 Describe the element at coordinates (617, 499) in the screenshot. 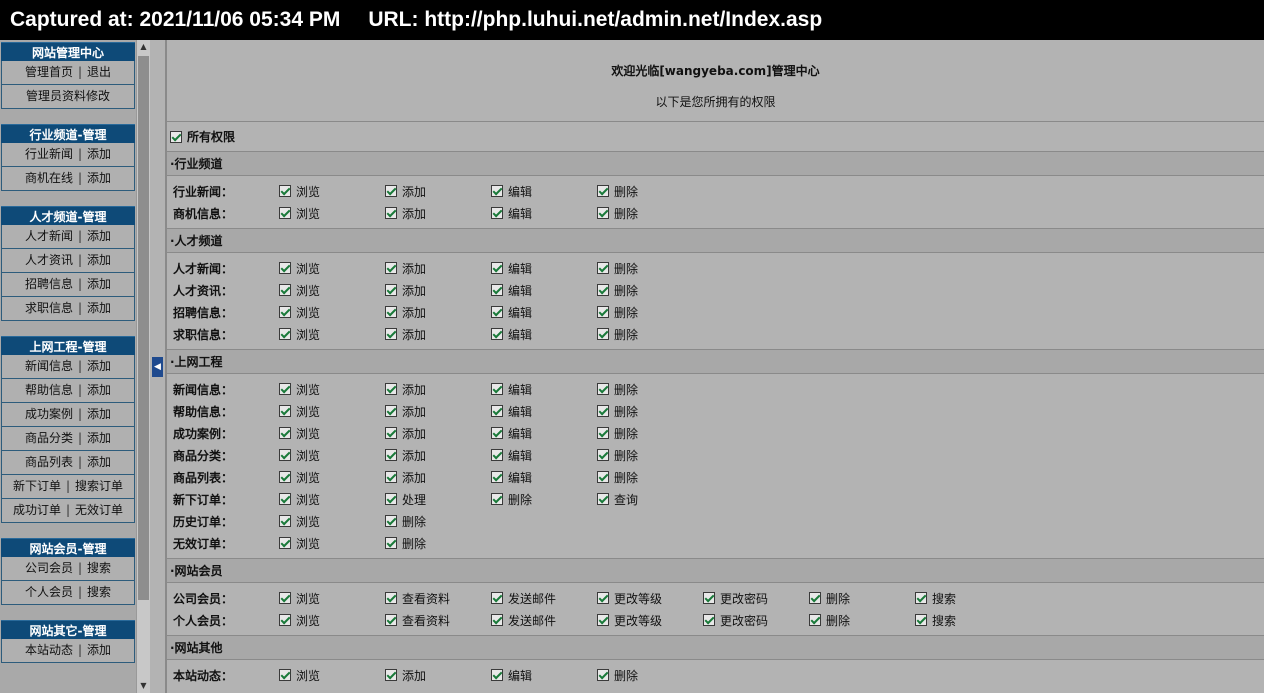

I see `permission-option: 查询` at that location.